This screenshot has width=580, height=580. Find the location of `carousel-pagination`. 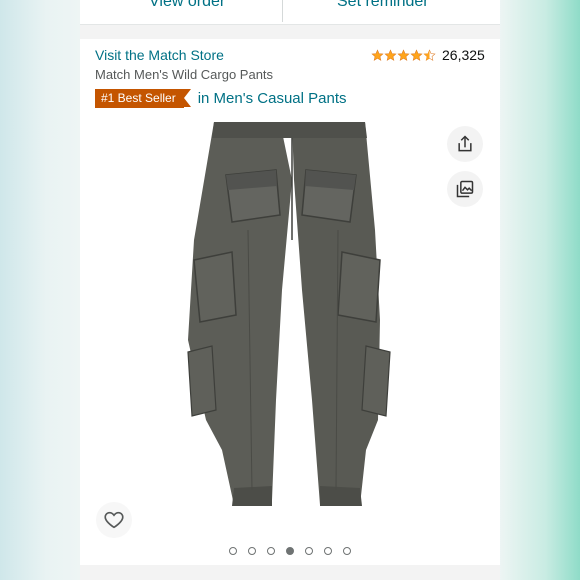

carousel-pagination is located at coordinates (290, 551).